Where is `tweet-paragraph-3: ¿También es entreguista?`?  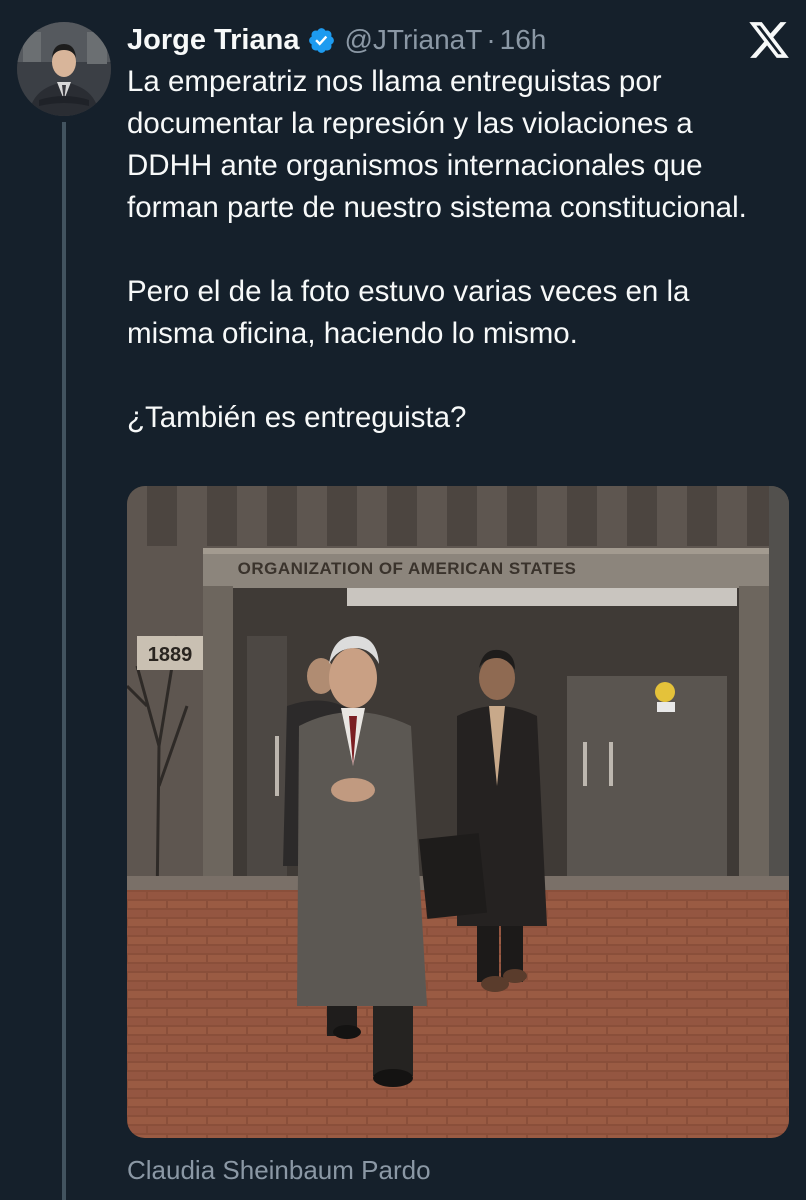 tweet-paragraph-3: ¿También es entreguista? is located at coordinates (297, 417).